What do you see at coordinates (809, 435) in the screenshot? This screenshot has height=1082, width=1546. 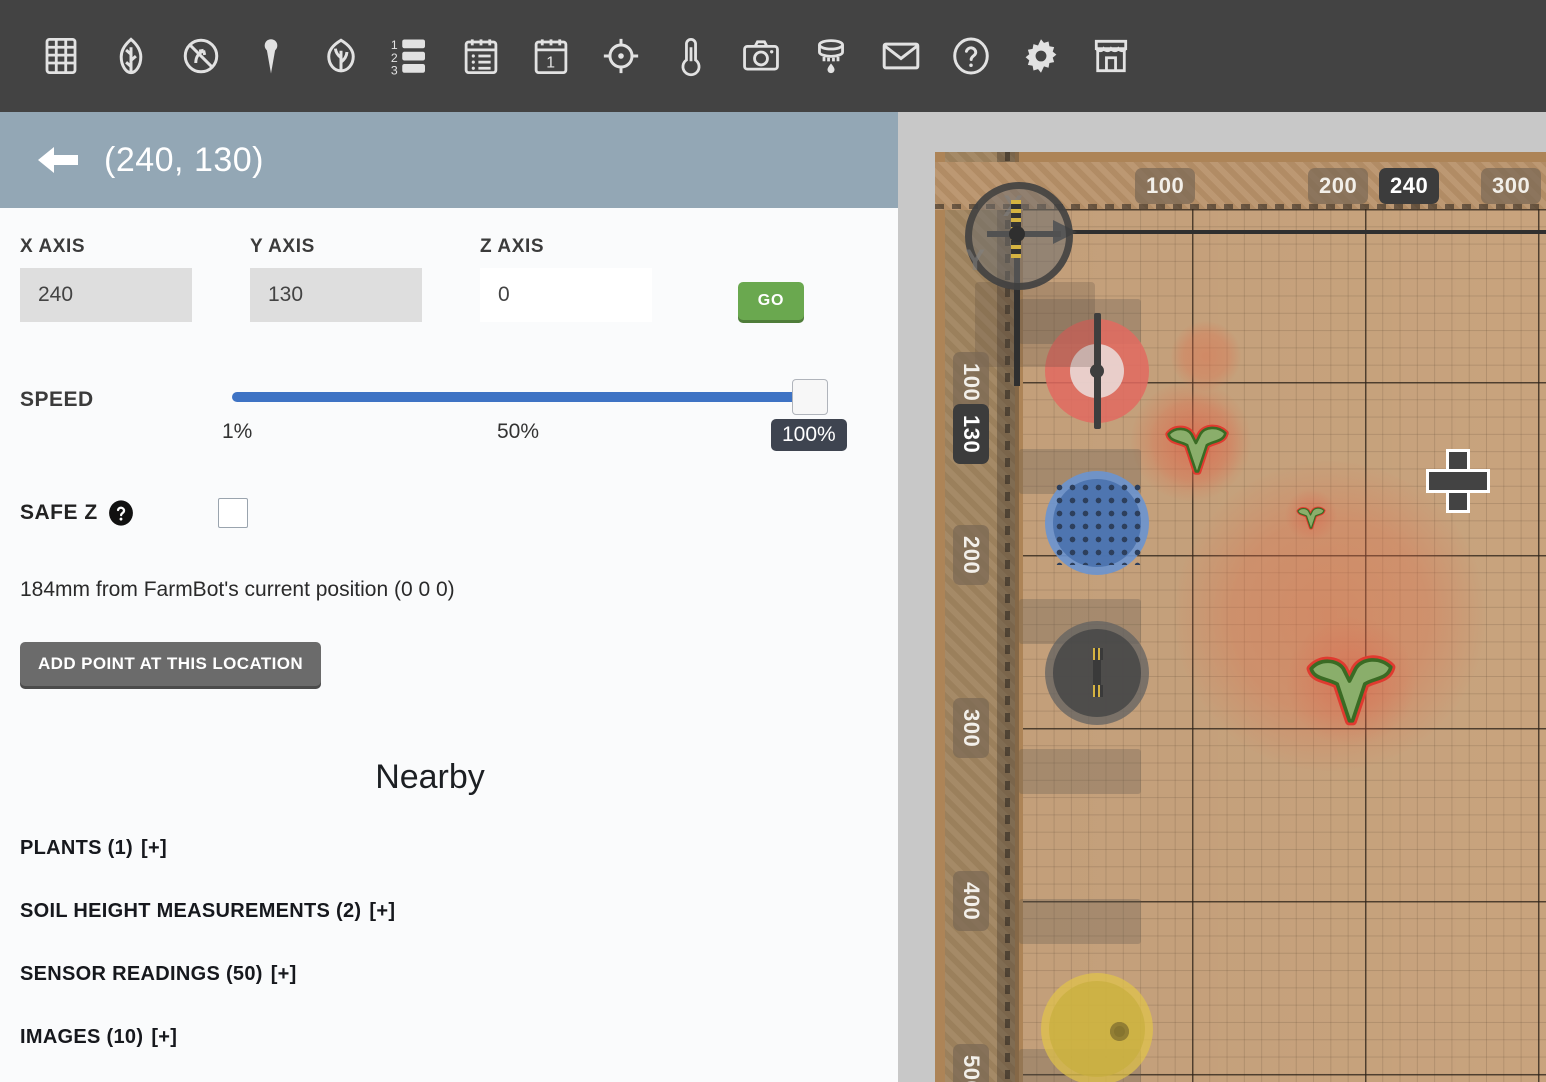 I see `speed-current-value: 100%` at bounding box center [809, 435].